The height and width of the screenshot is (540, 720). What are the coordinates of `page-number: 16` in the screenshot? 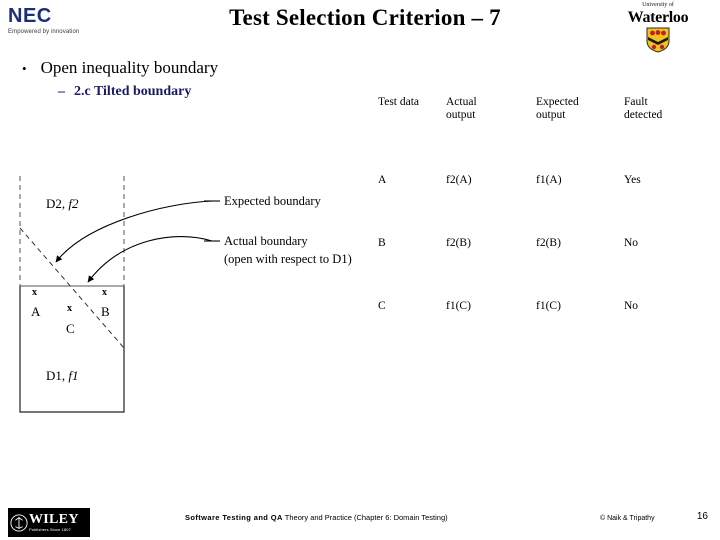 It's located at (702, 516).